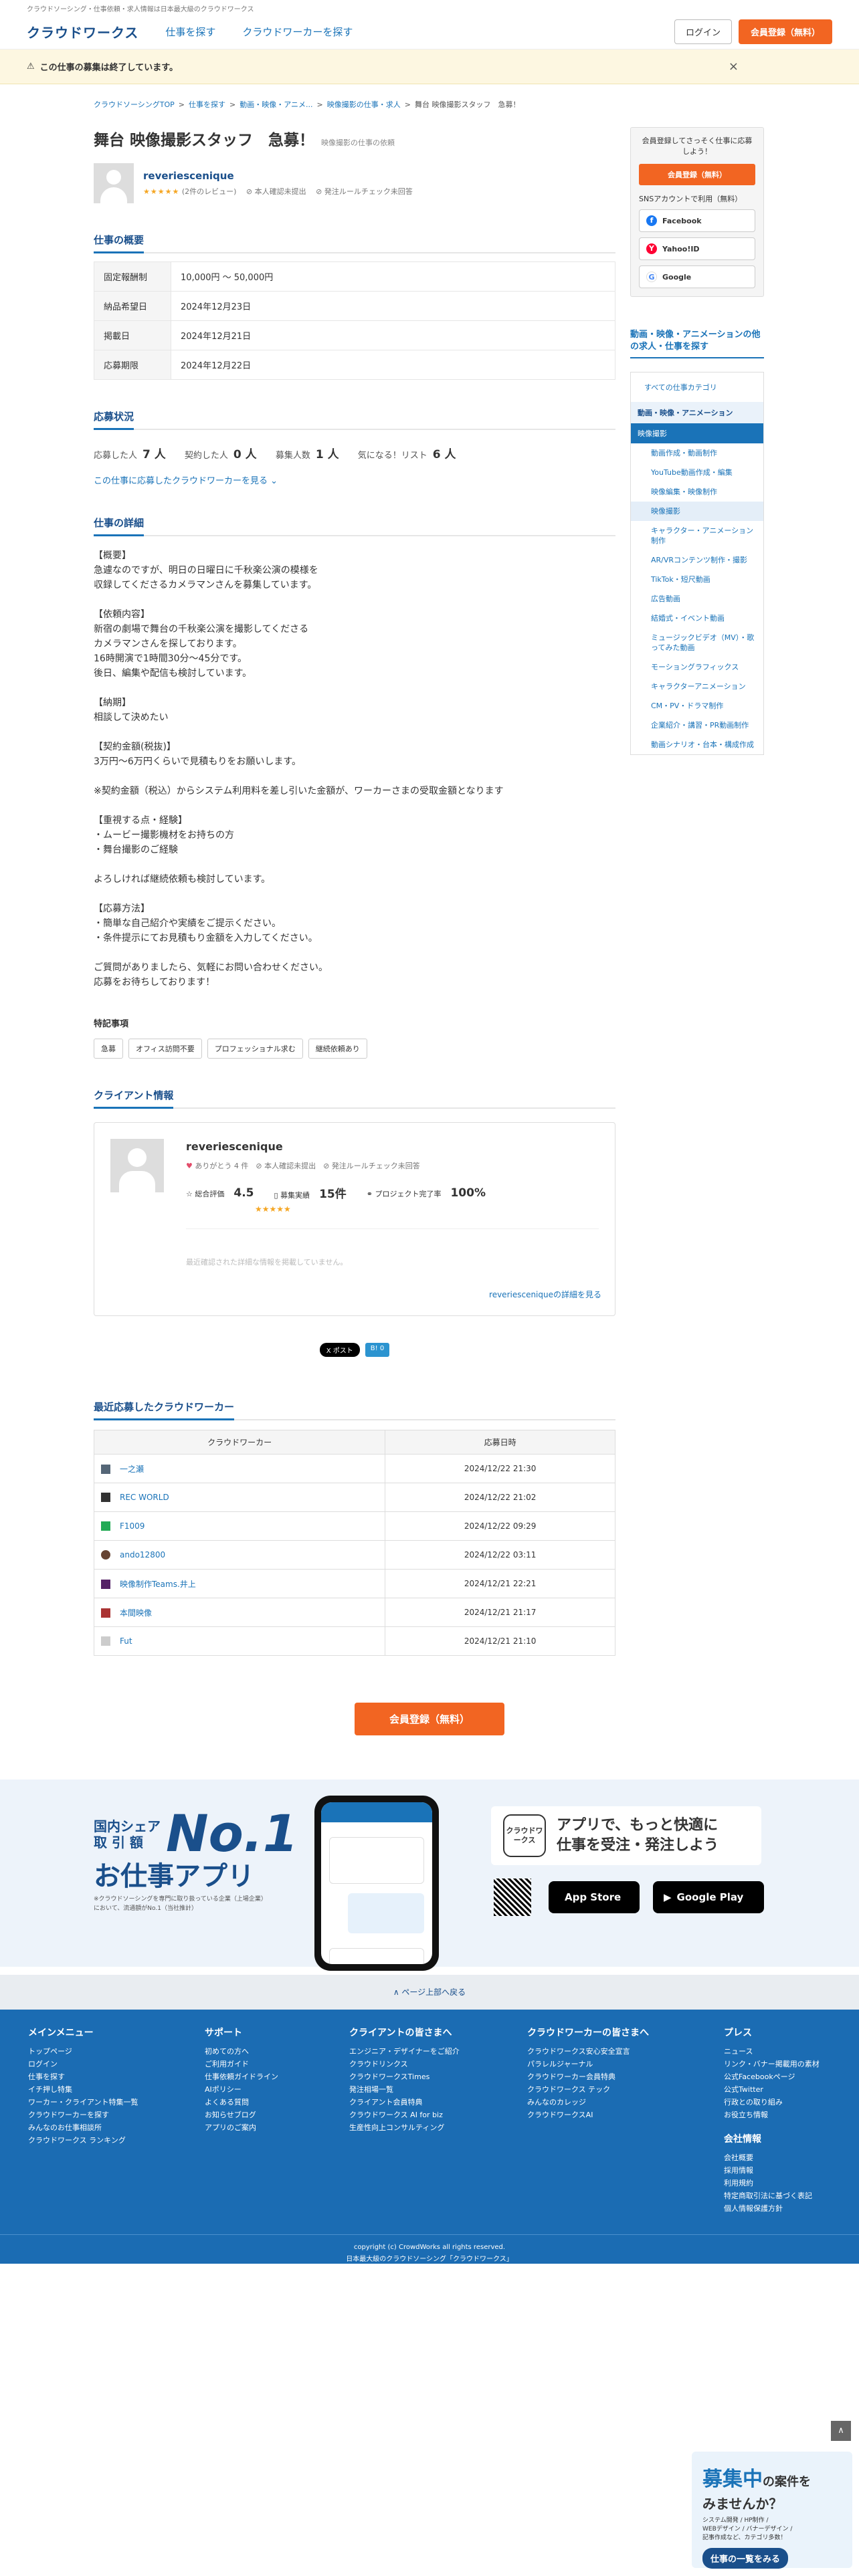 Image resolution: width=859 pixels, height=2576 pixels. I want to click on nav-find-jobs: 仕事を探す, so click(190, 32).